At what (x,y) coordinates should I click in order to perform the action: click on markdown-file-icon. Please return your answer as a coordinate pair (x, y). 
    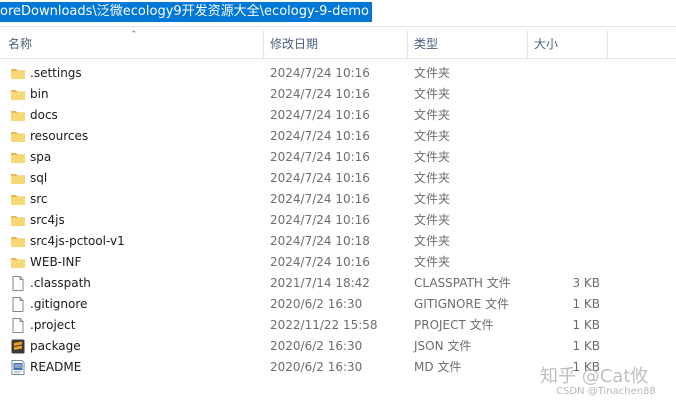
    Looking at the image, I should click on (18, 367).